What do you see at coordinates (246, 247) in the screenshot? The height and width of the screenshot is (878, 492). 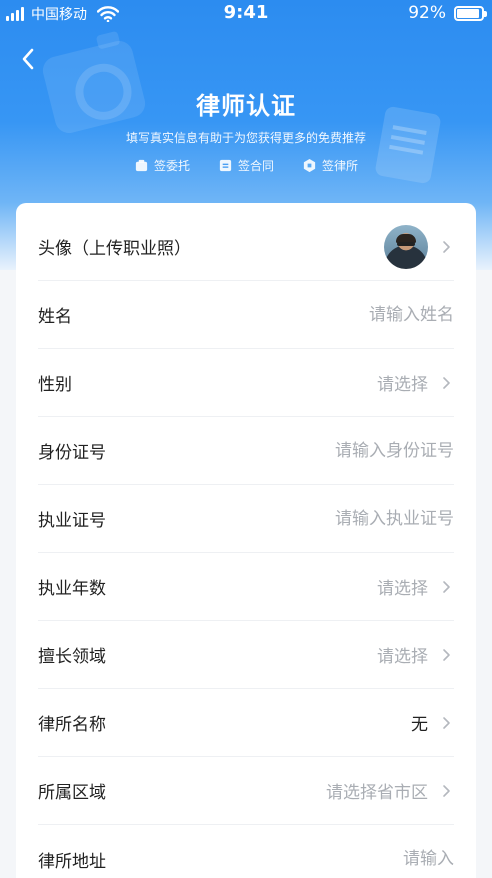 I see `avatar-row: 头像（上传职业照）` at bounding box center [246, 247].